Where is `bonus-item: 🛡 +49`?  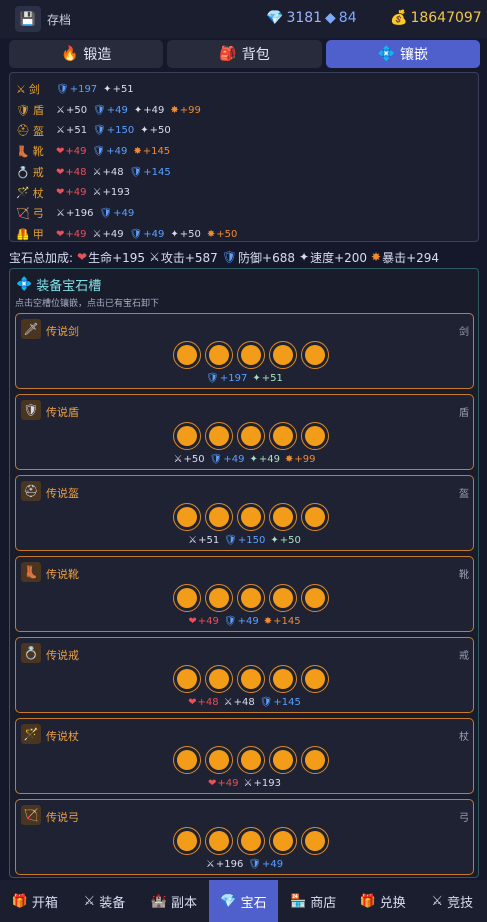
bonus-item: 🛡 +49 is located at coordinates (265, 864).